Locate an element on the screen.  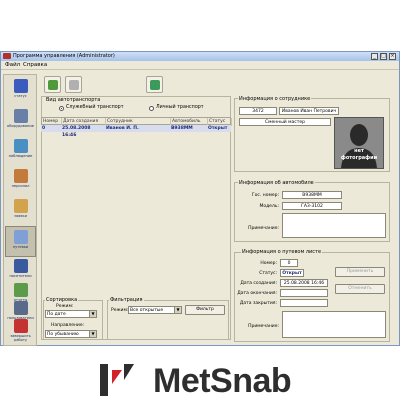
maximize-button: □ is located at coordinates (383, 56).